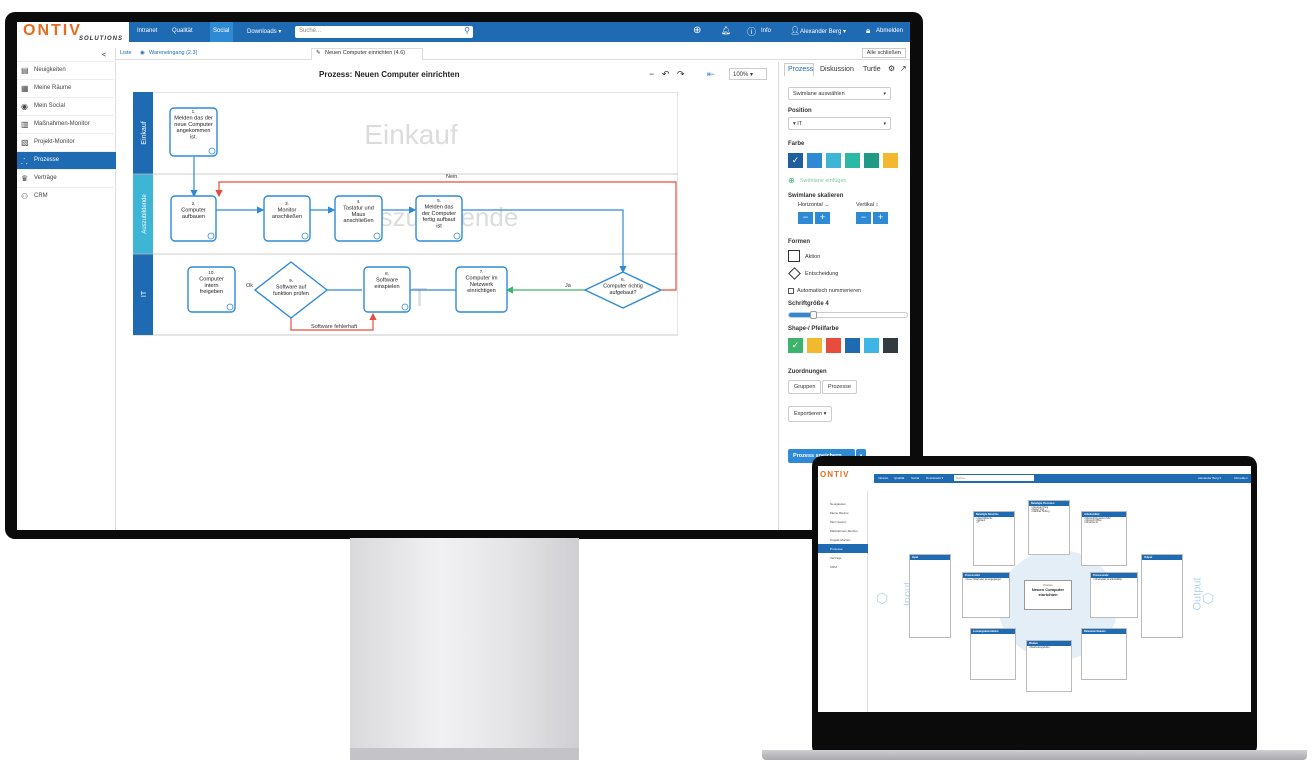 The width and height of the screenshot is (1315, 760). What do you see at coordinates (795, 345) in the screenshot?
I see `shape-color-swatch: ✓` at bounding box center [795, 345].